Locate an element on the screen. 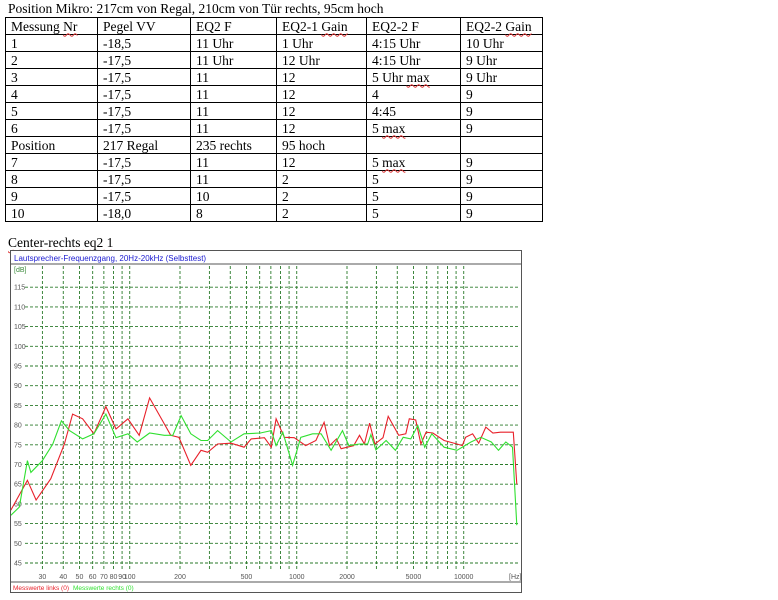 The width and height of the screenshot is (778, 600). table-cell: EQ2-1 Gain is located at coordinates (321, 26).